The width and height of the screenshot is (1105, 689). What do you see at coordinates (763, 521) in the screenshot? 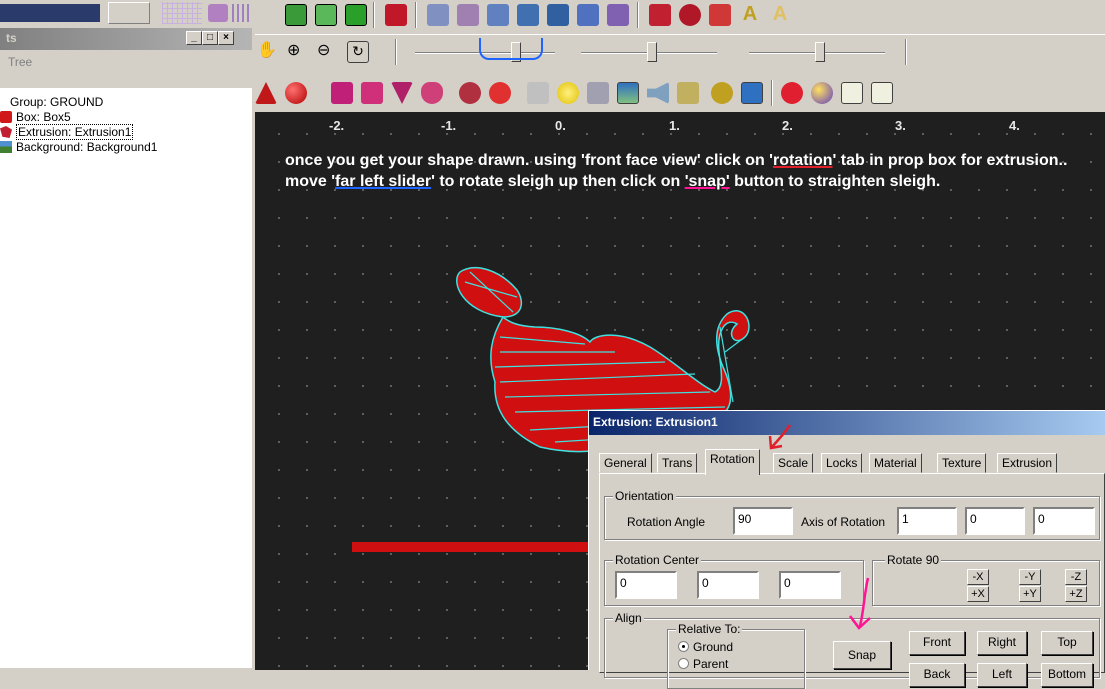
I see `rotation-angle-field: 90` at bounding box center [763, 521].